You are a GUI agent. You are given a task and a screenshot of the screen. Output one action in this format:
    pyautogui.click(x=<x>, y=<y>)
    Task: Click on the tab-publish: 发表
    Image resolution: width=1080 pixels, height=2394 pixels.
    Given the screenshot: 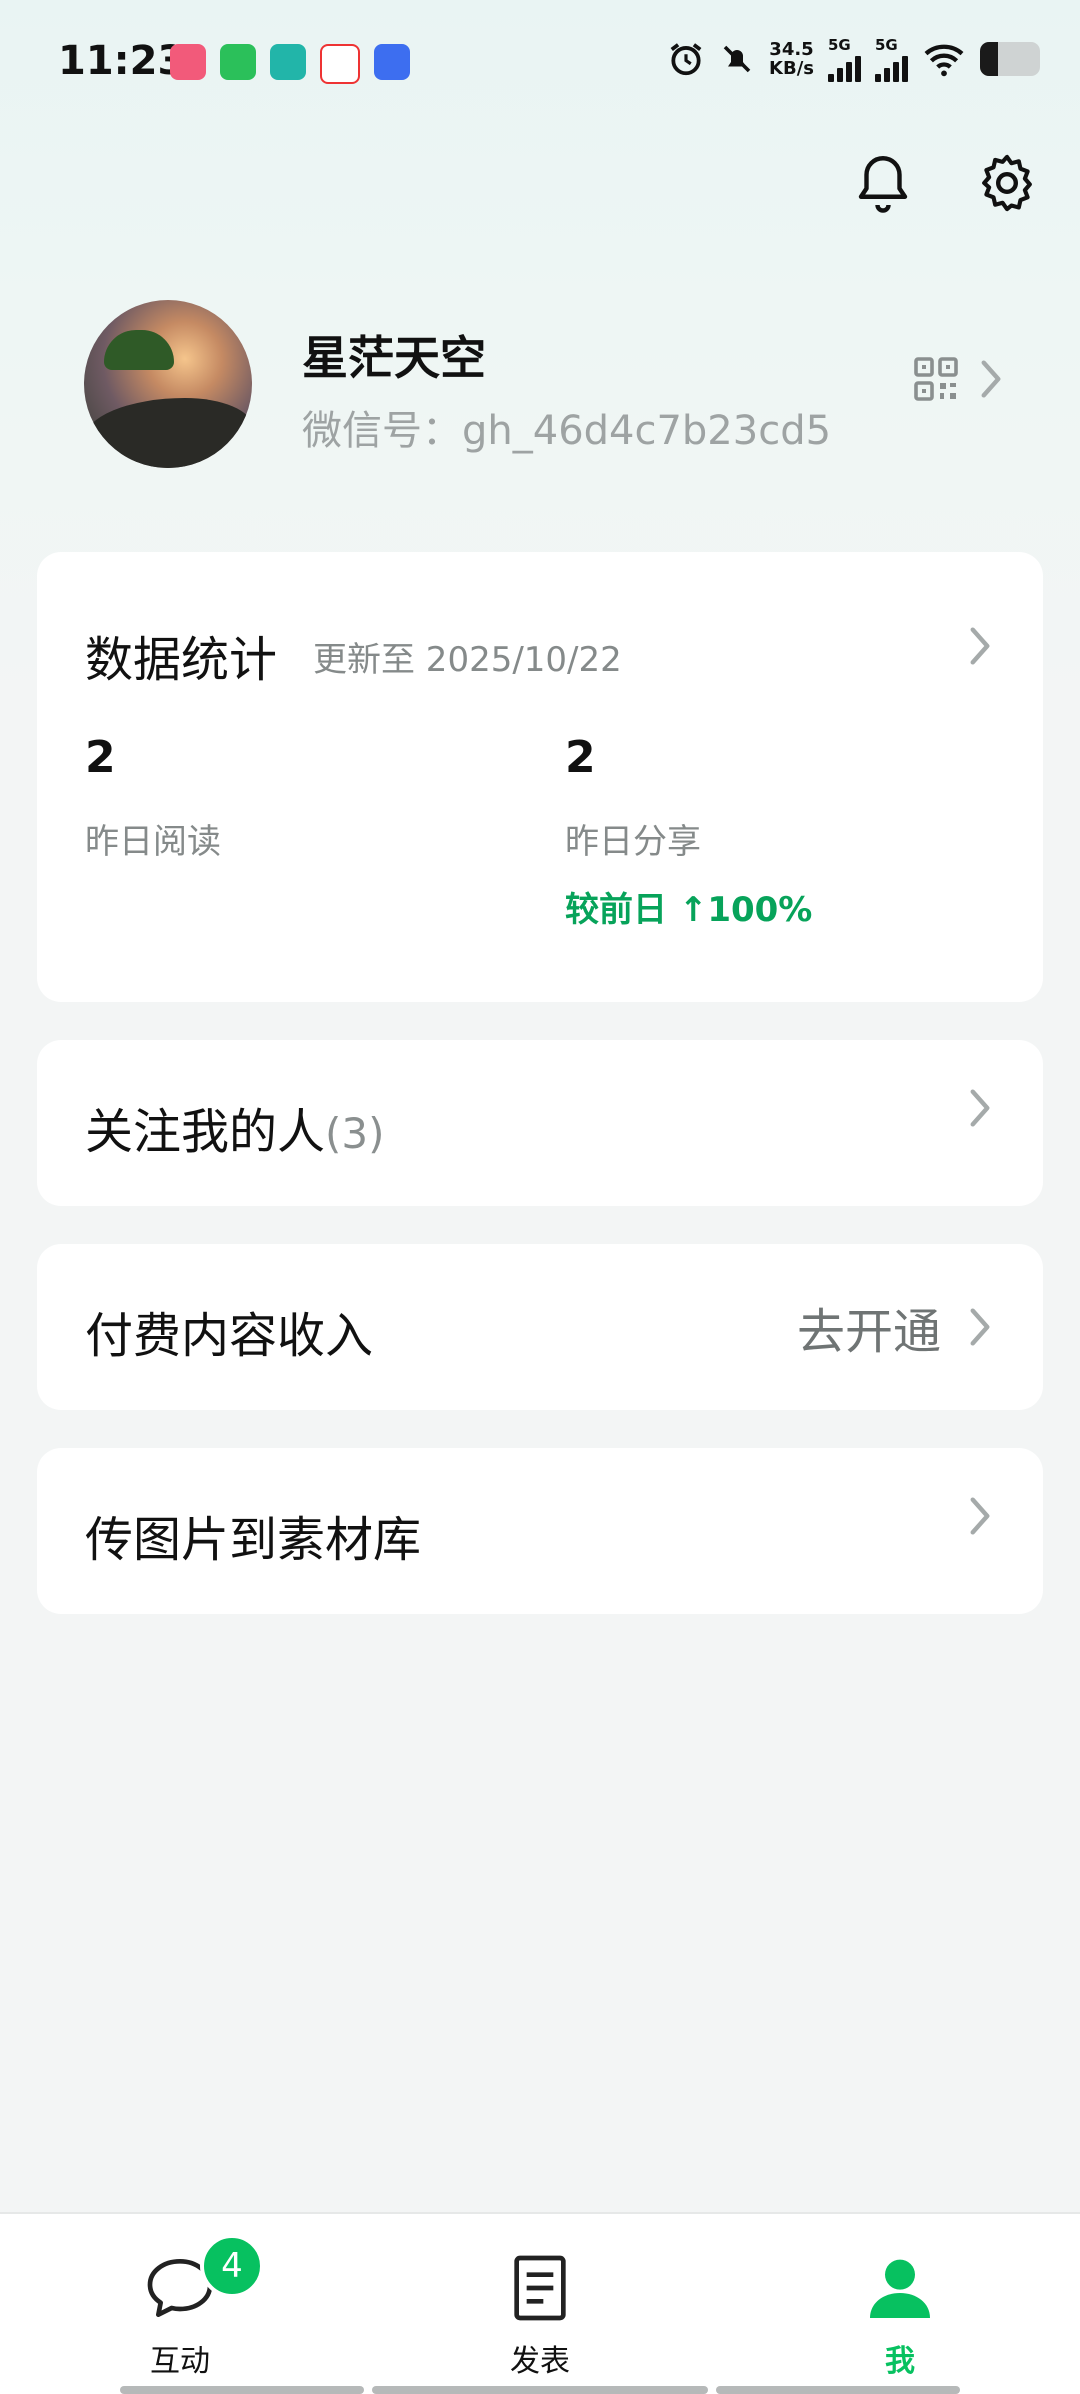 What is the action you would take?
    pyautogui.click(x=540, y=2304)
    